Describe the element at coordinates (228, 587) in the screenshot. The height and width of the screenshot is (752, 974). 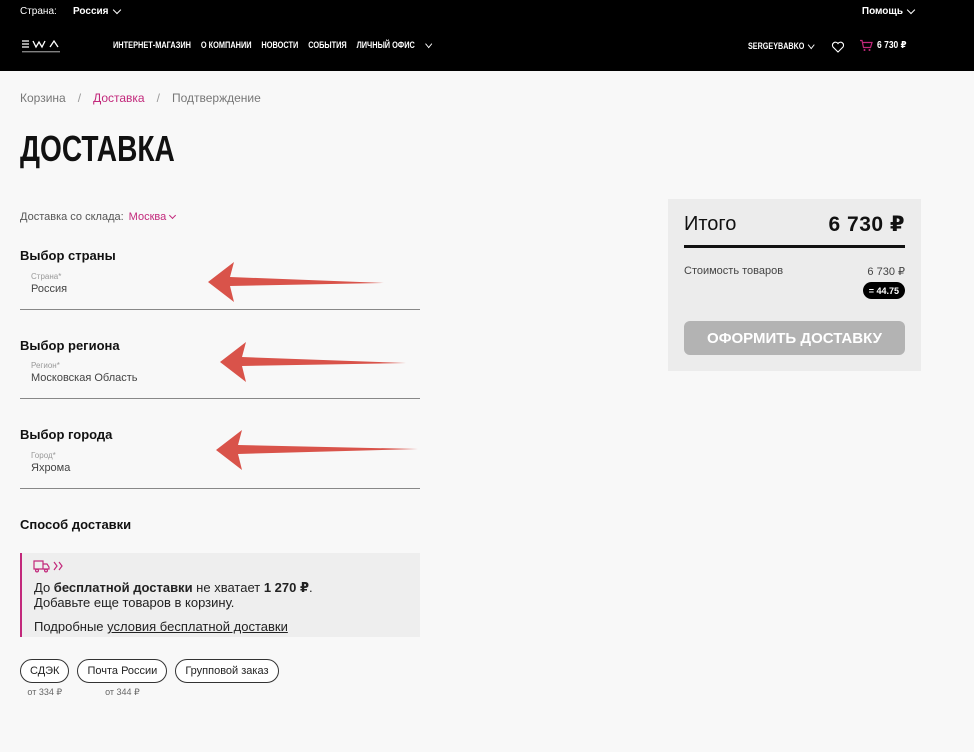
I see `notice-text: не хватает` at that location.